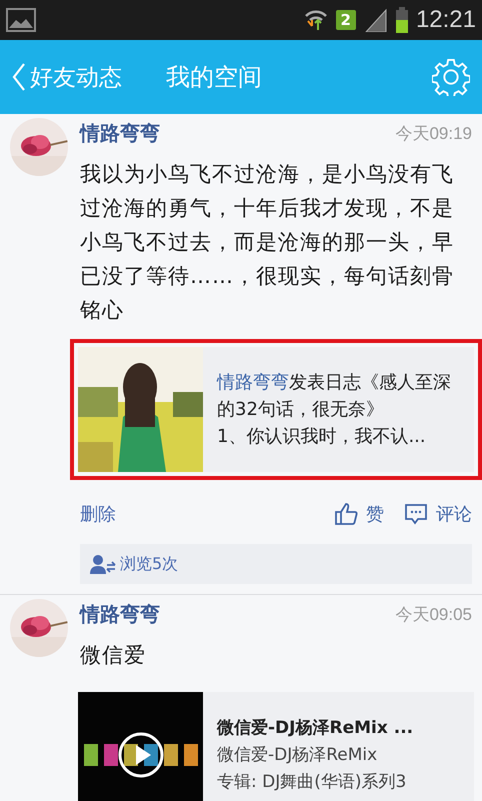  What do you see at coordinates (438, 514) in the screenshot?
I see `comment-button: 评论` at bounding box center [438, 514].